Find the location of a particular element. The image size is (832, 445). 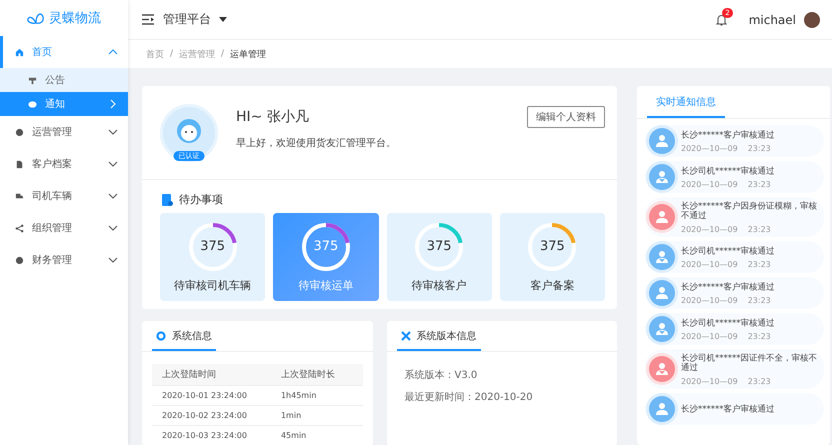

chat-icon is located at coordinates (32, 104).